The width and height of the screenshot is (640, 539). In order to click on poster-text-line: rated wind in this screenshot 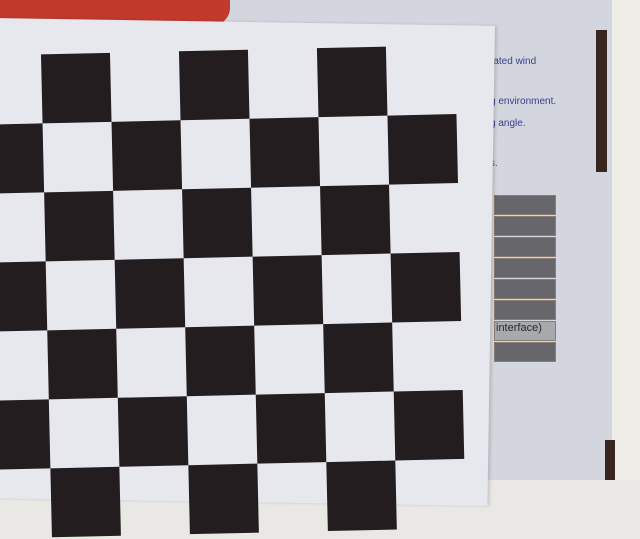, I will do `click(513, 61)`.